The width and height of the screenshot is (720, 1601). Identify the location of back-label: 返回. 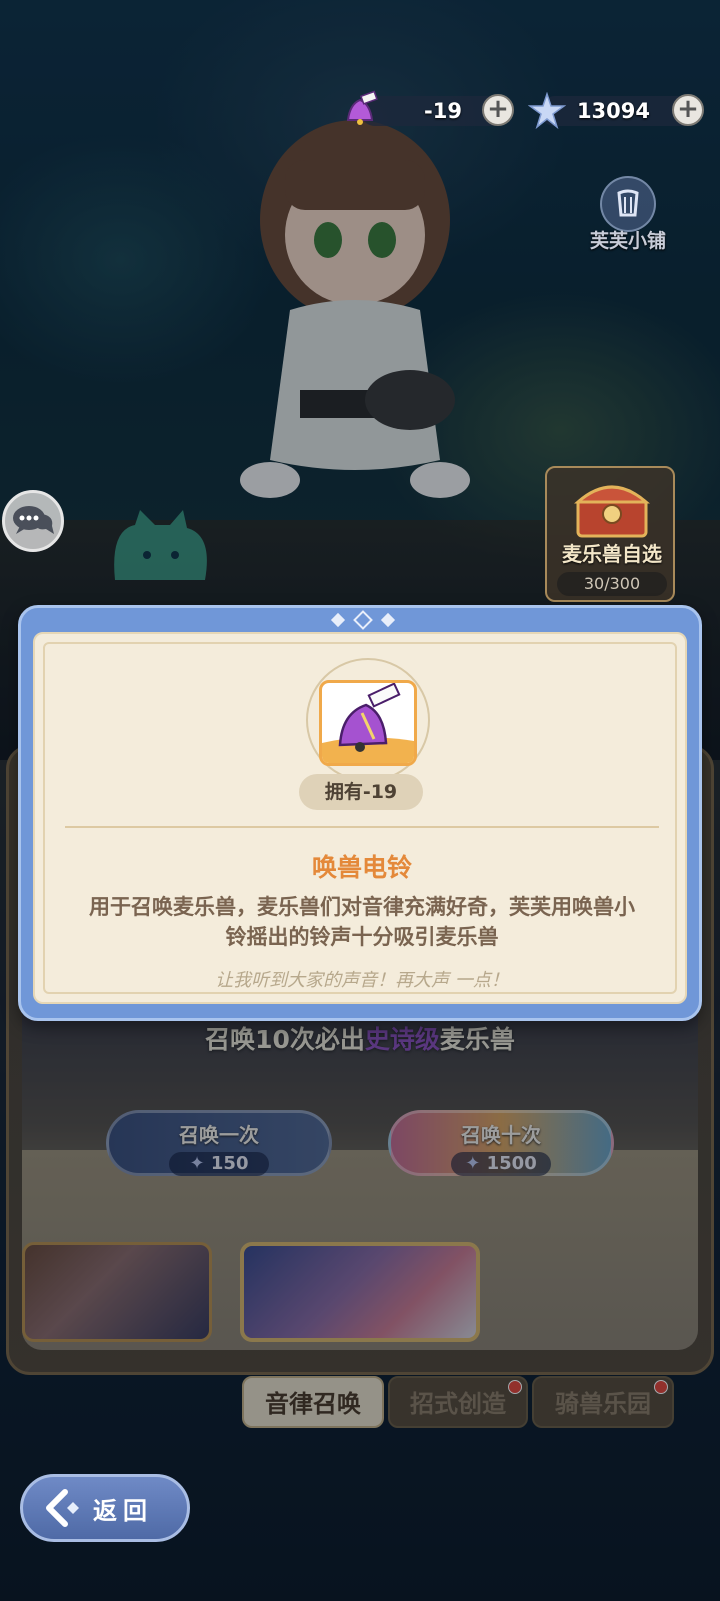
(123, 1510).